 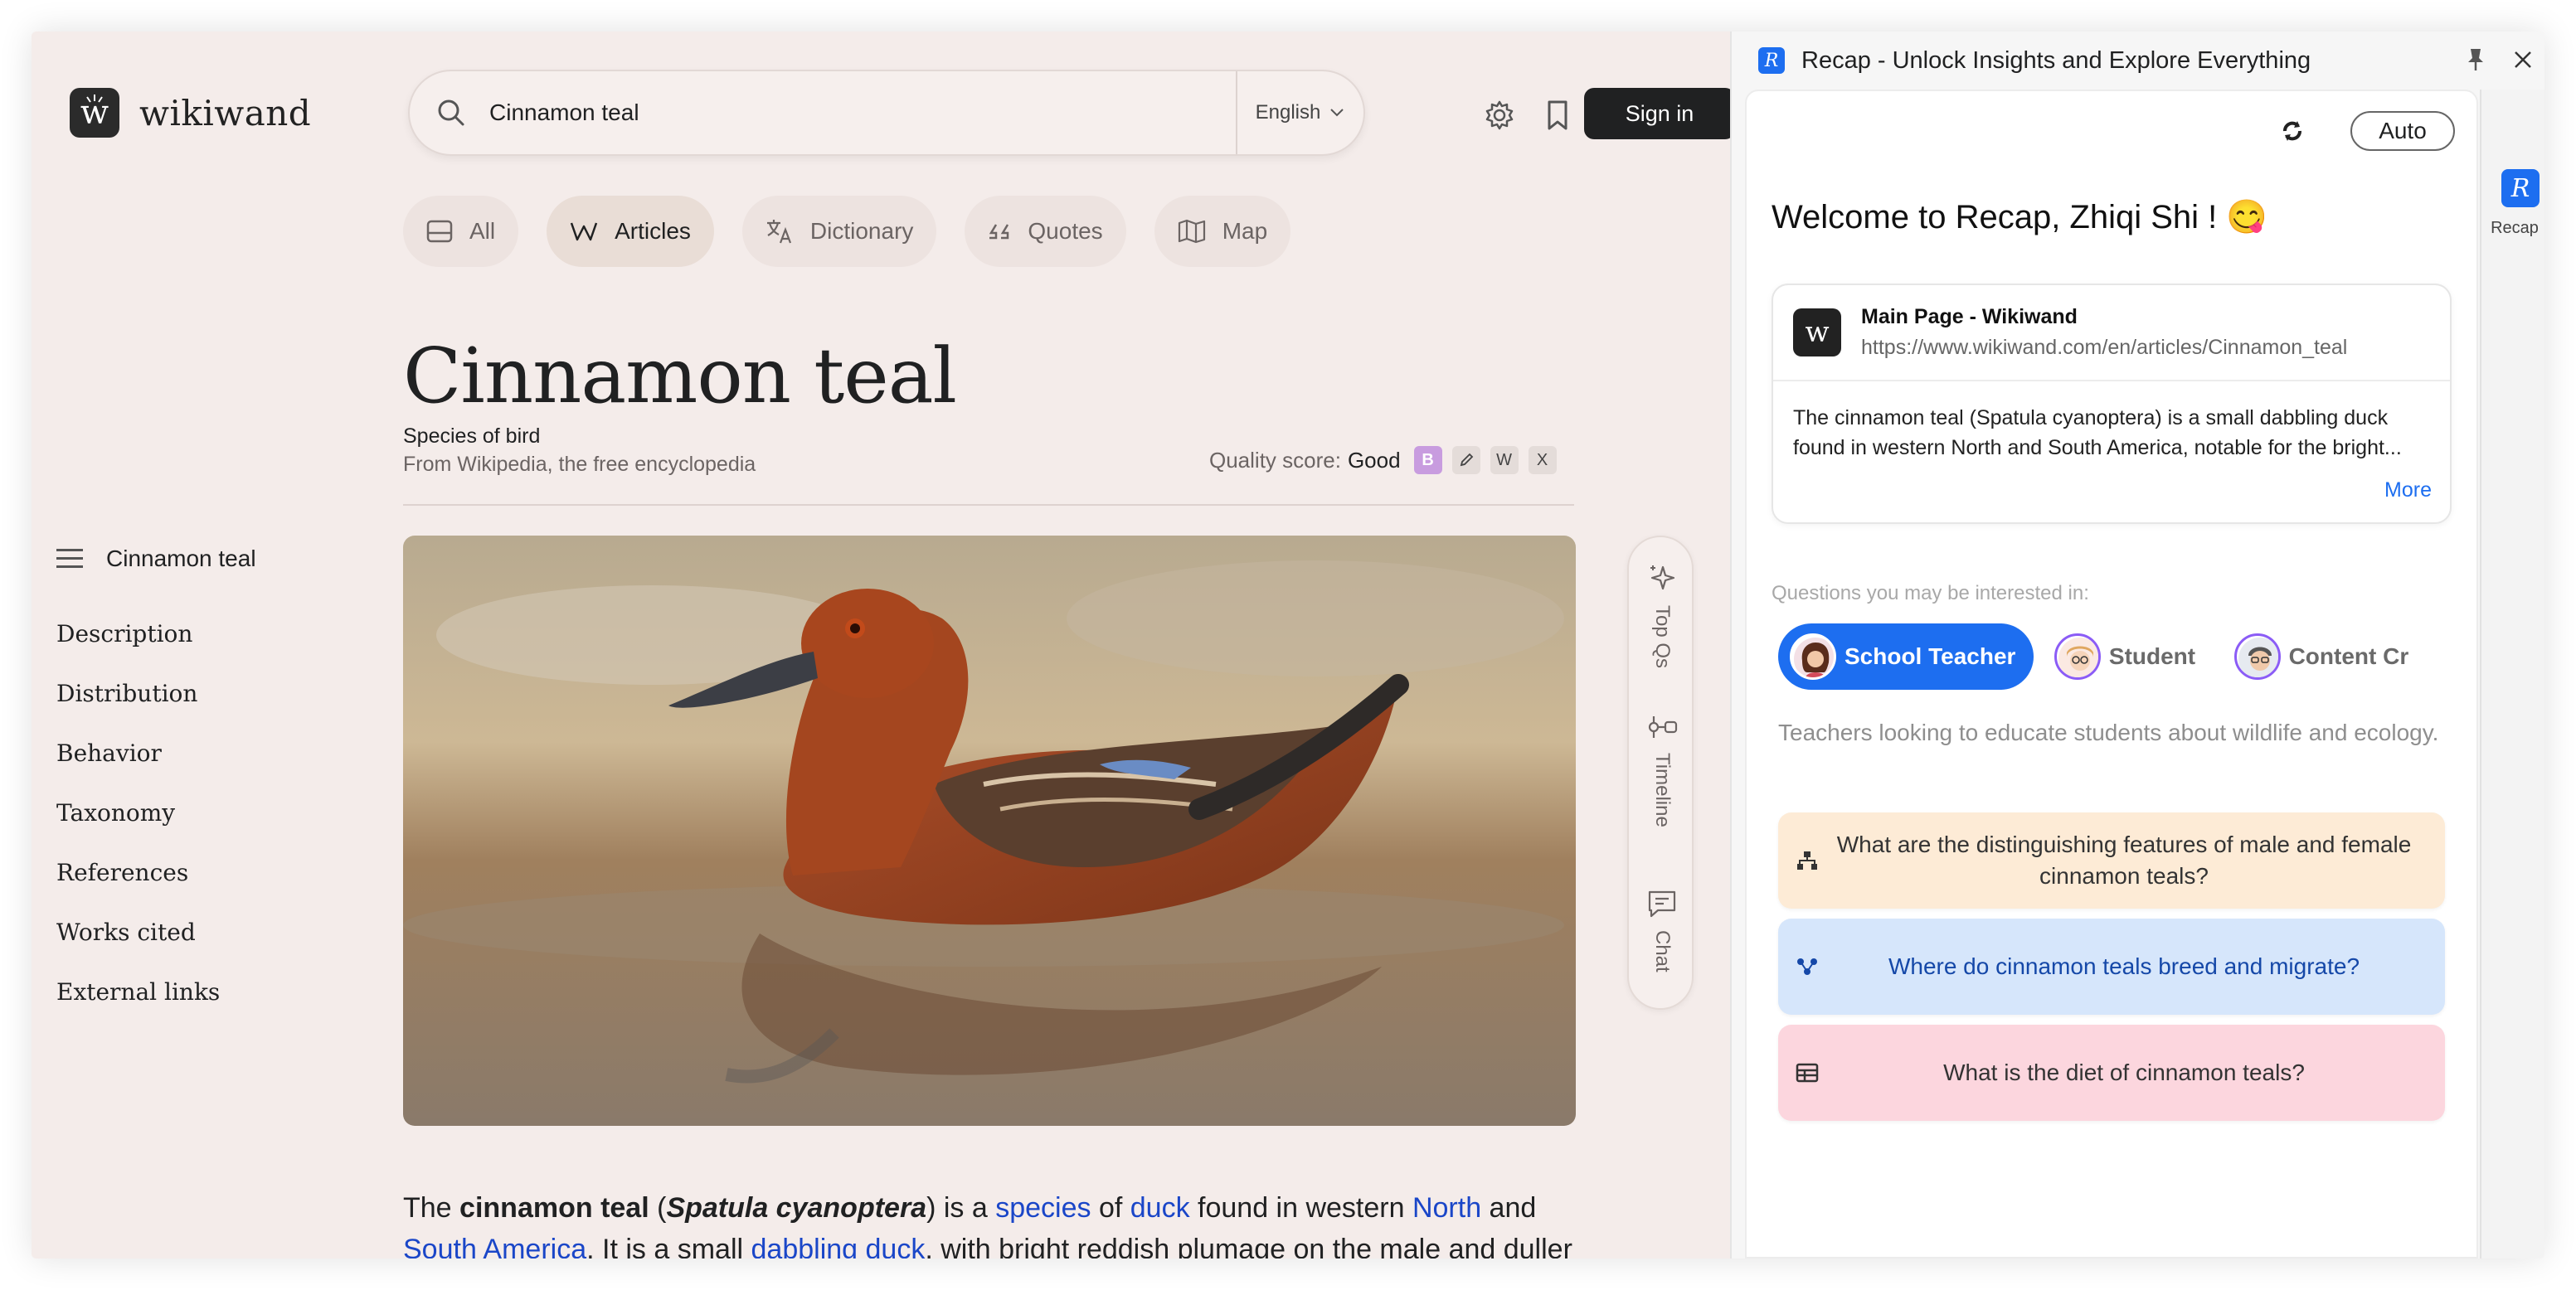 What do you see at coordinates (2476, 62) in the screenshot?
I see `pin-icon` at bounding box center [2476, 62].